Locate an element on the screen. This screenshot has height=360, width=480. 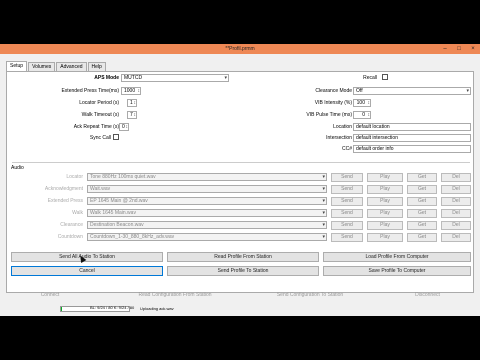
send-profile-button: Send Profile To Station is located at coordinates (243, 271).